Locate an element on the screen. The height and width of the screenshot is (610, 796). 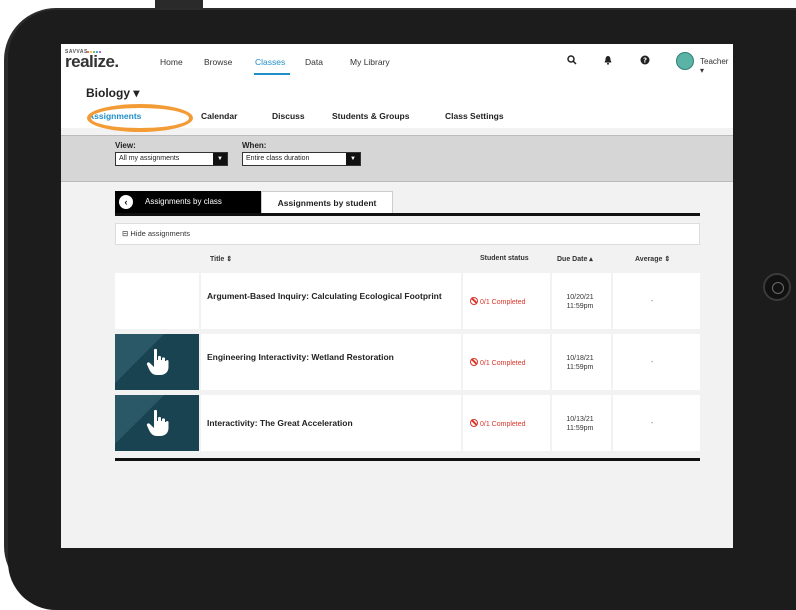
search-icon is located at coordinates (572, 61).